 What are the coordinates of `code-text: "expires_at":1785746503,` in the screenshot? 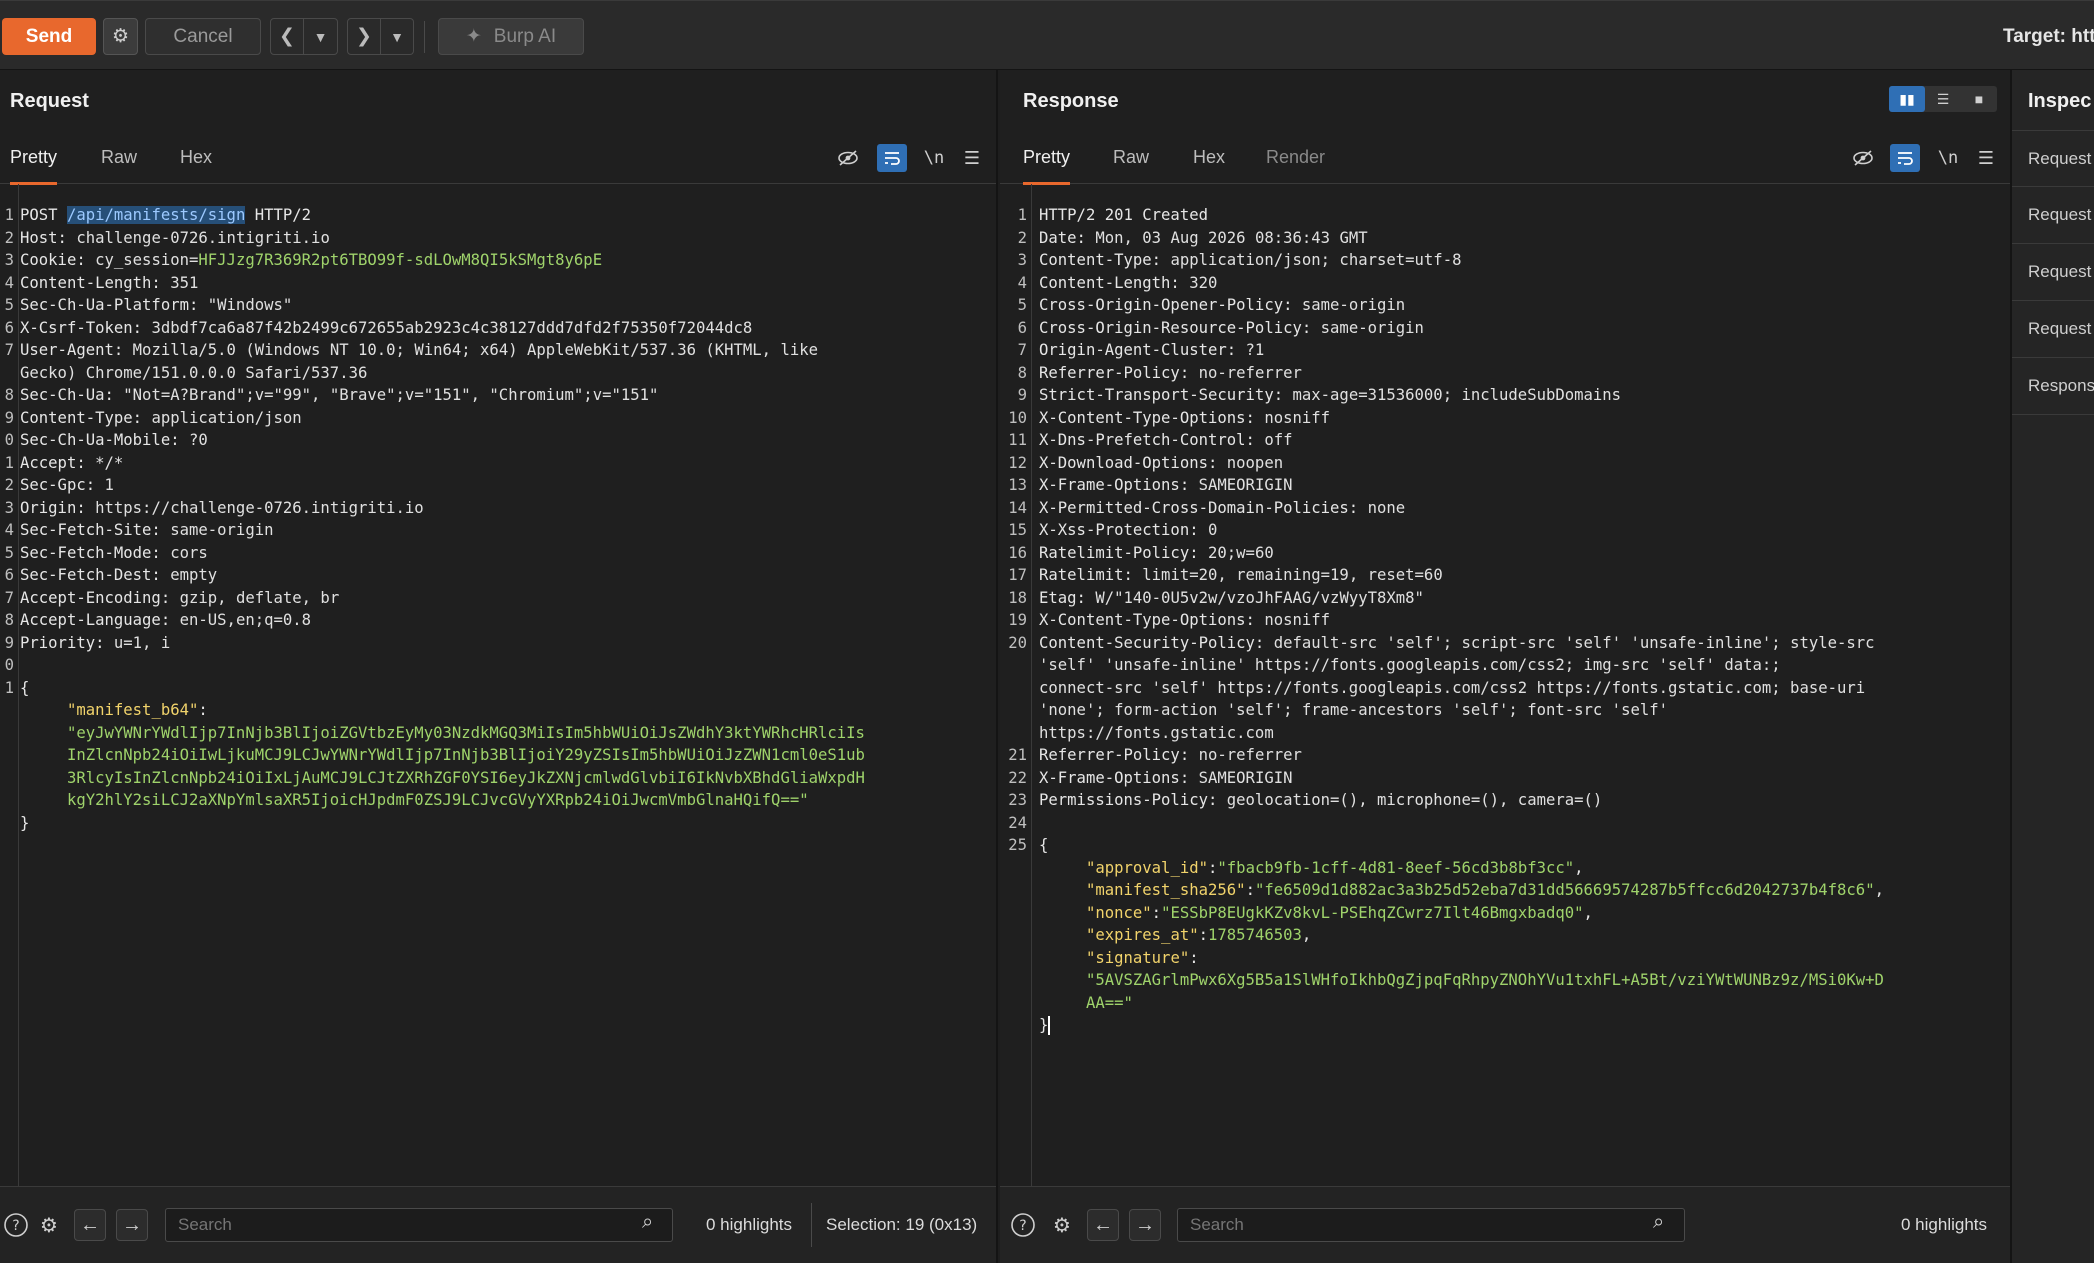 It's located at (1175, 935).